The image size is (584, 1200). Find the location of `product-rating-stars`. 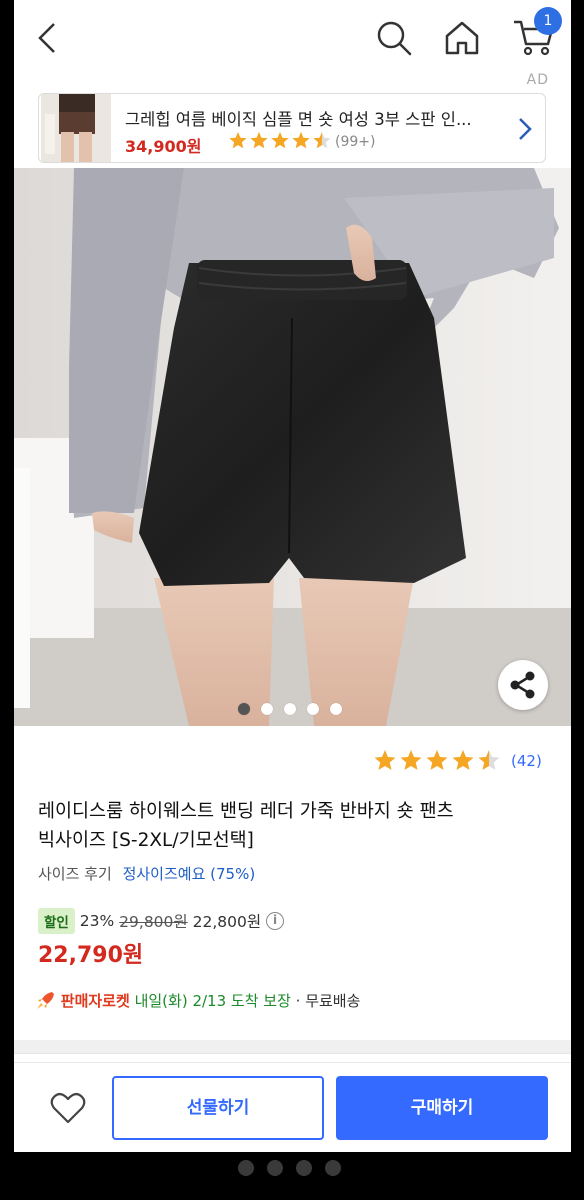

product-rating-stars is located at coordinates (437, 760).